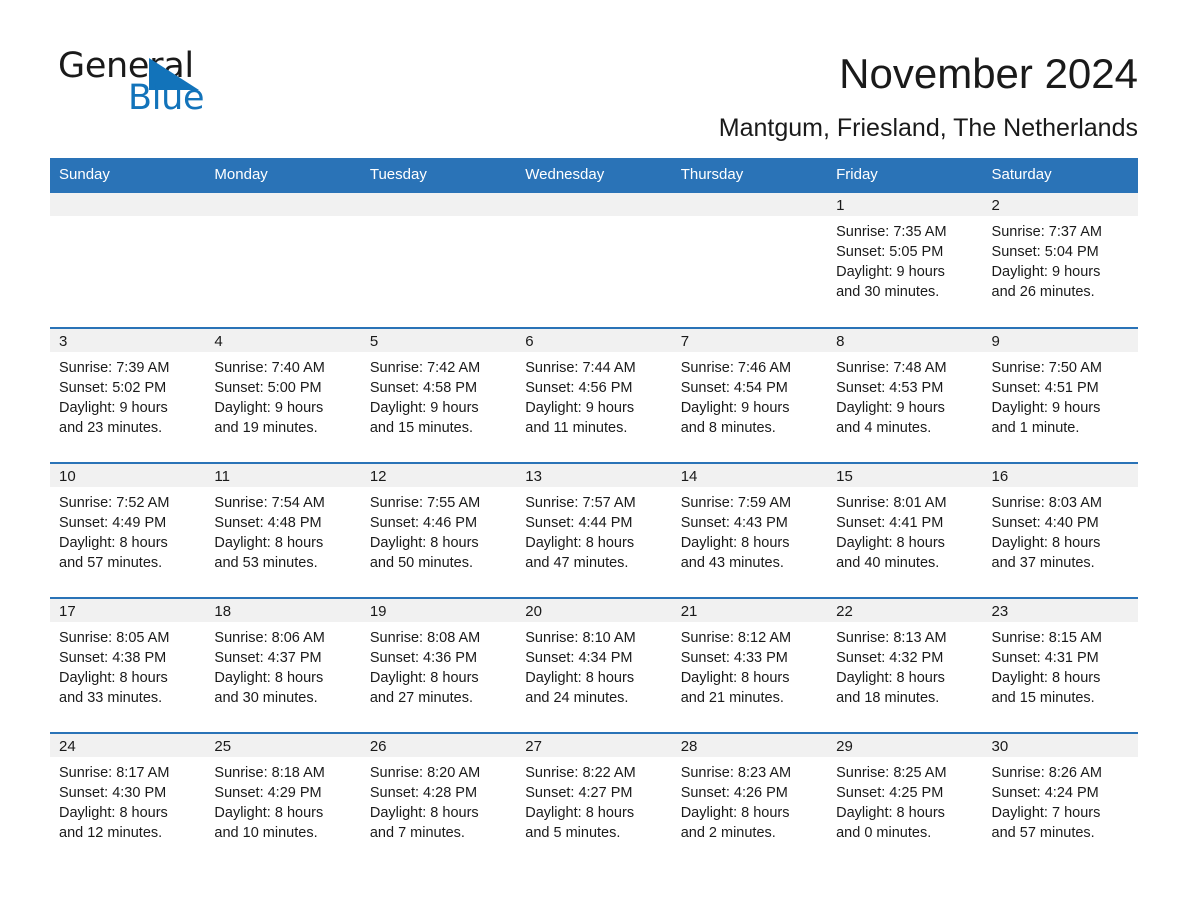 Image resolution: width=1188 pixels, height=918 pixels. Describe the element at coordinates (734, 658) in the screenshot. I see `day-detail-line: Sunset: 4:33 PM` at that location.